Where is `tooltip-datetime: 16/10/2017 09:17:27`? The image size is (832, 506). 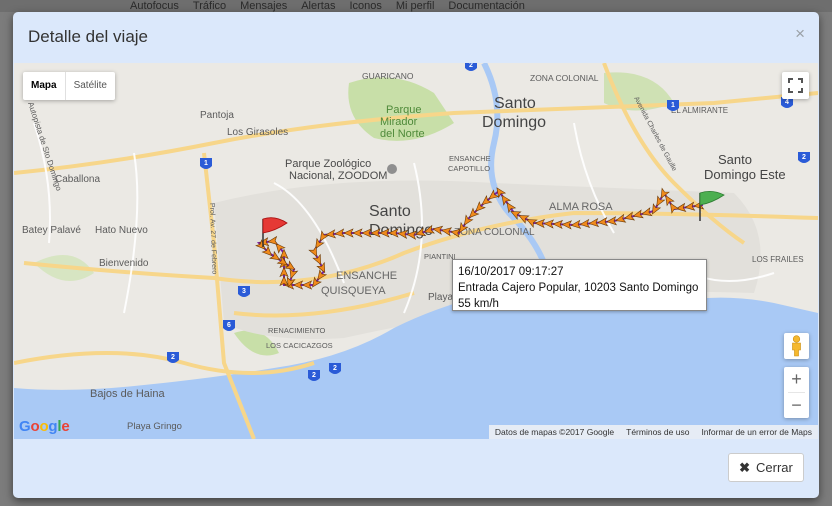
tooltip-datetime: 16/10/2017 09:17:27 is located at coordinates (511, 272).